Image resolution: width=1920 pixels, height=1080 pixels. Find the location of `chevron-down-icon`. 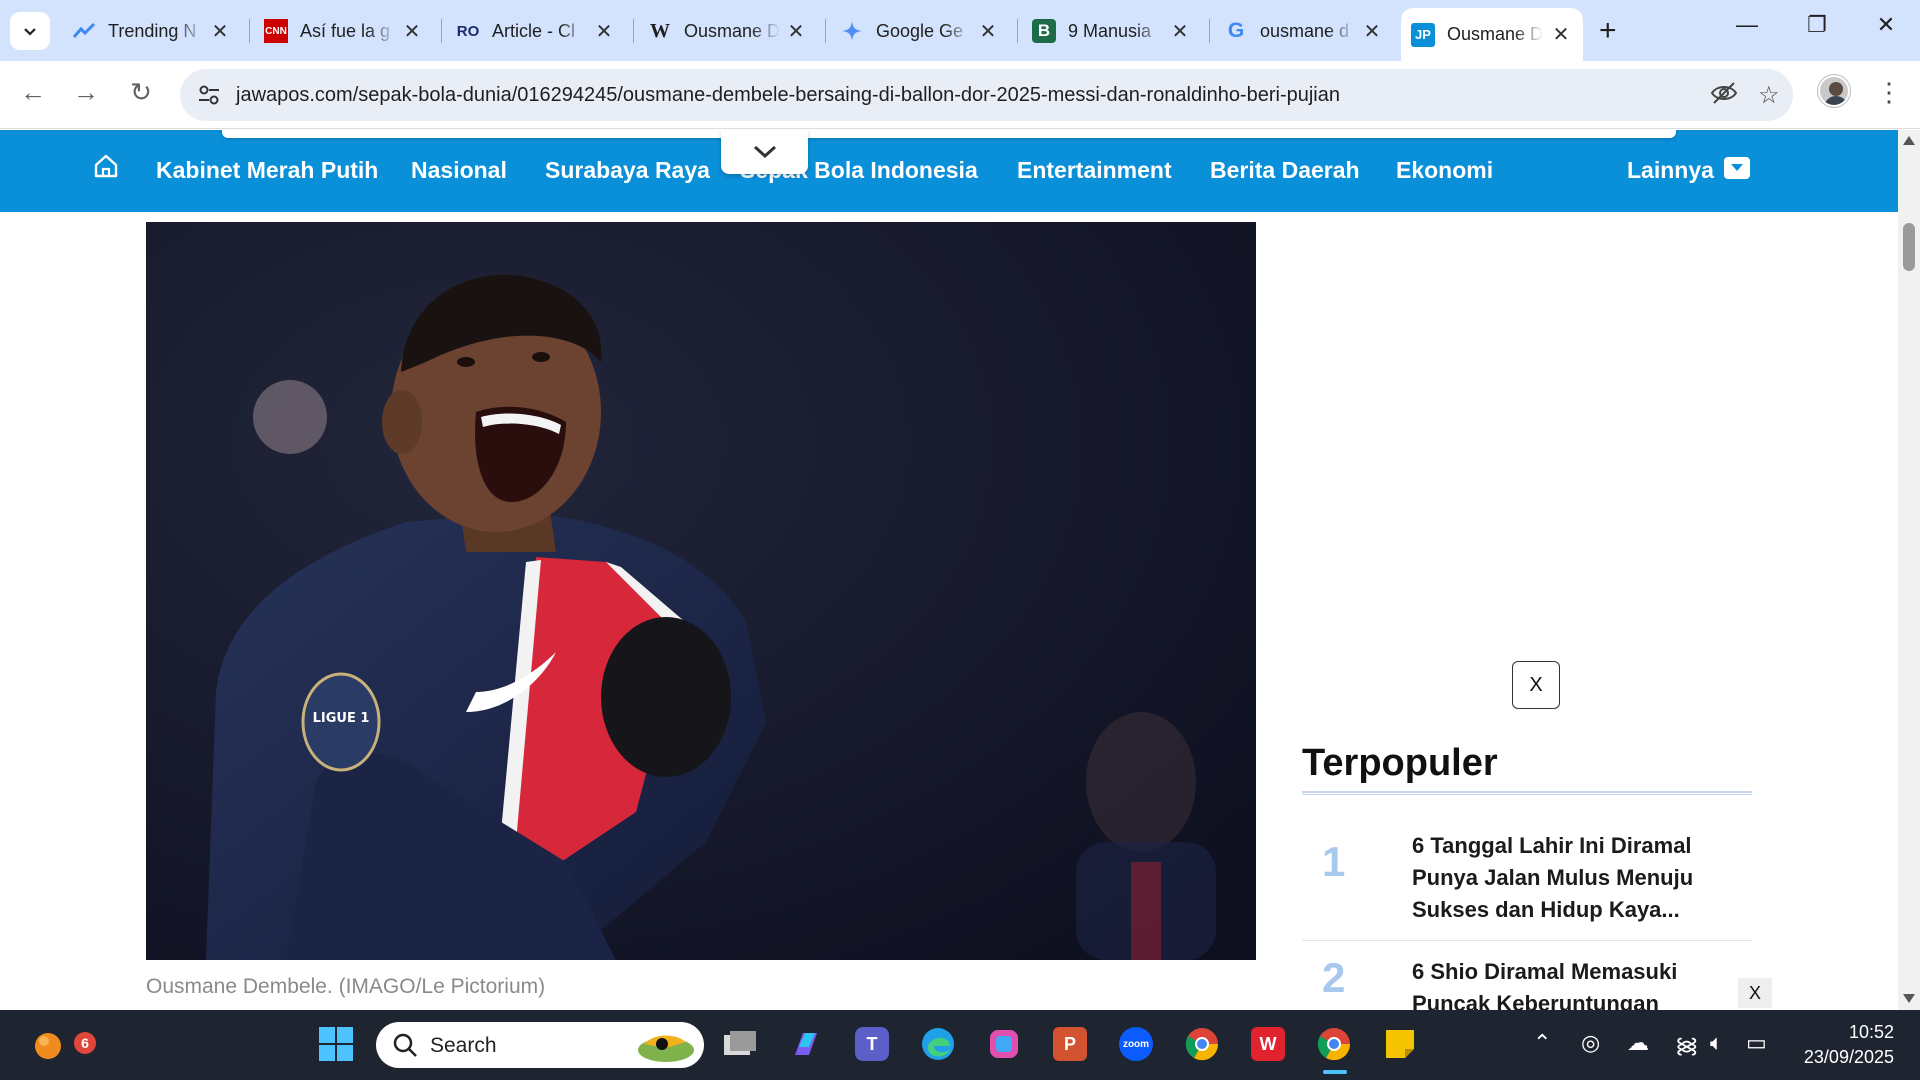

chevron-down-icon is located at coordinates (30, 32).